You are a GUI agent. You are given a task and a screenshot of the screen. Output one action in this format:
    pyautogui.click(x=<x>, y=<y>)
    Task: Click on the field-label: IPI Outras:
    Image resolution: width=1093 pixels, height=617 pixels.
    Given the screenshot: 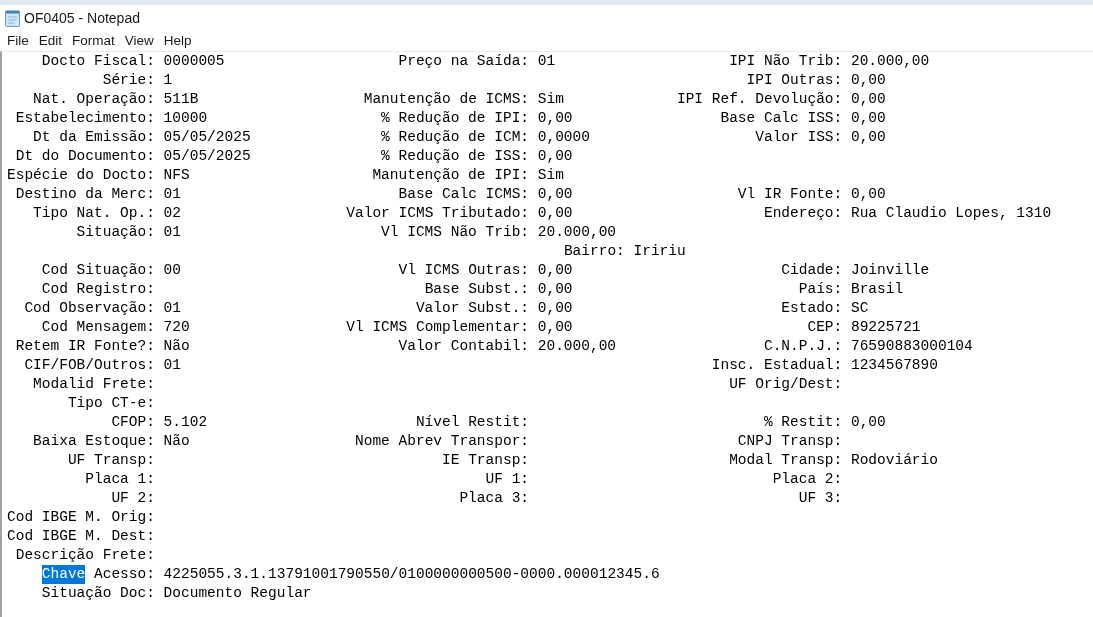 What is the action you would take?
    pyautogui.click(x=794, y=80)
    